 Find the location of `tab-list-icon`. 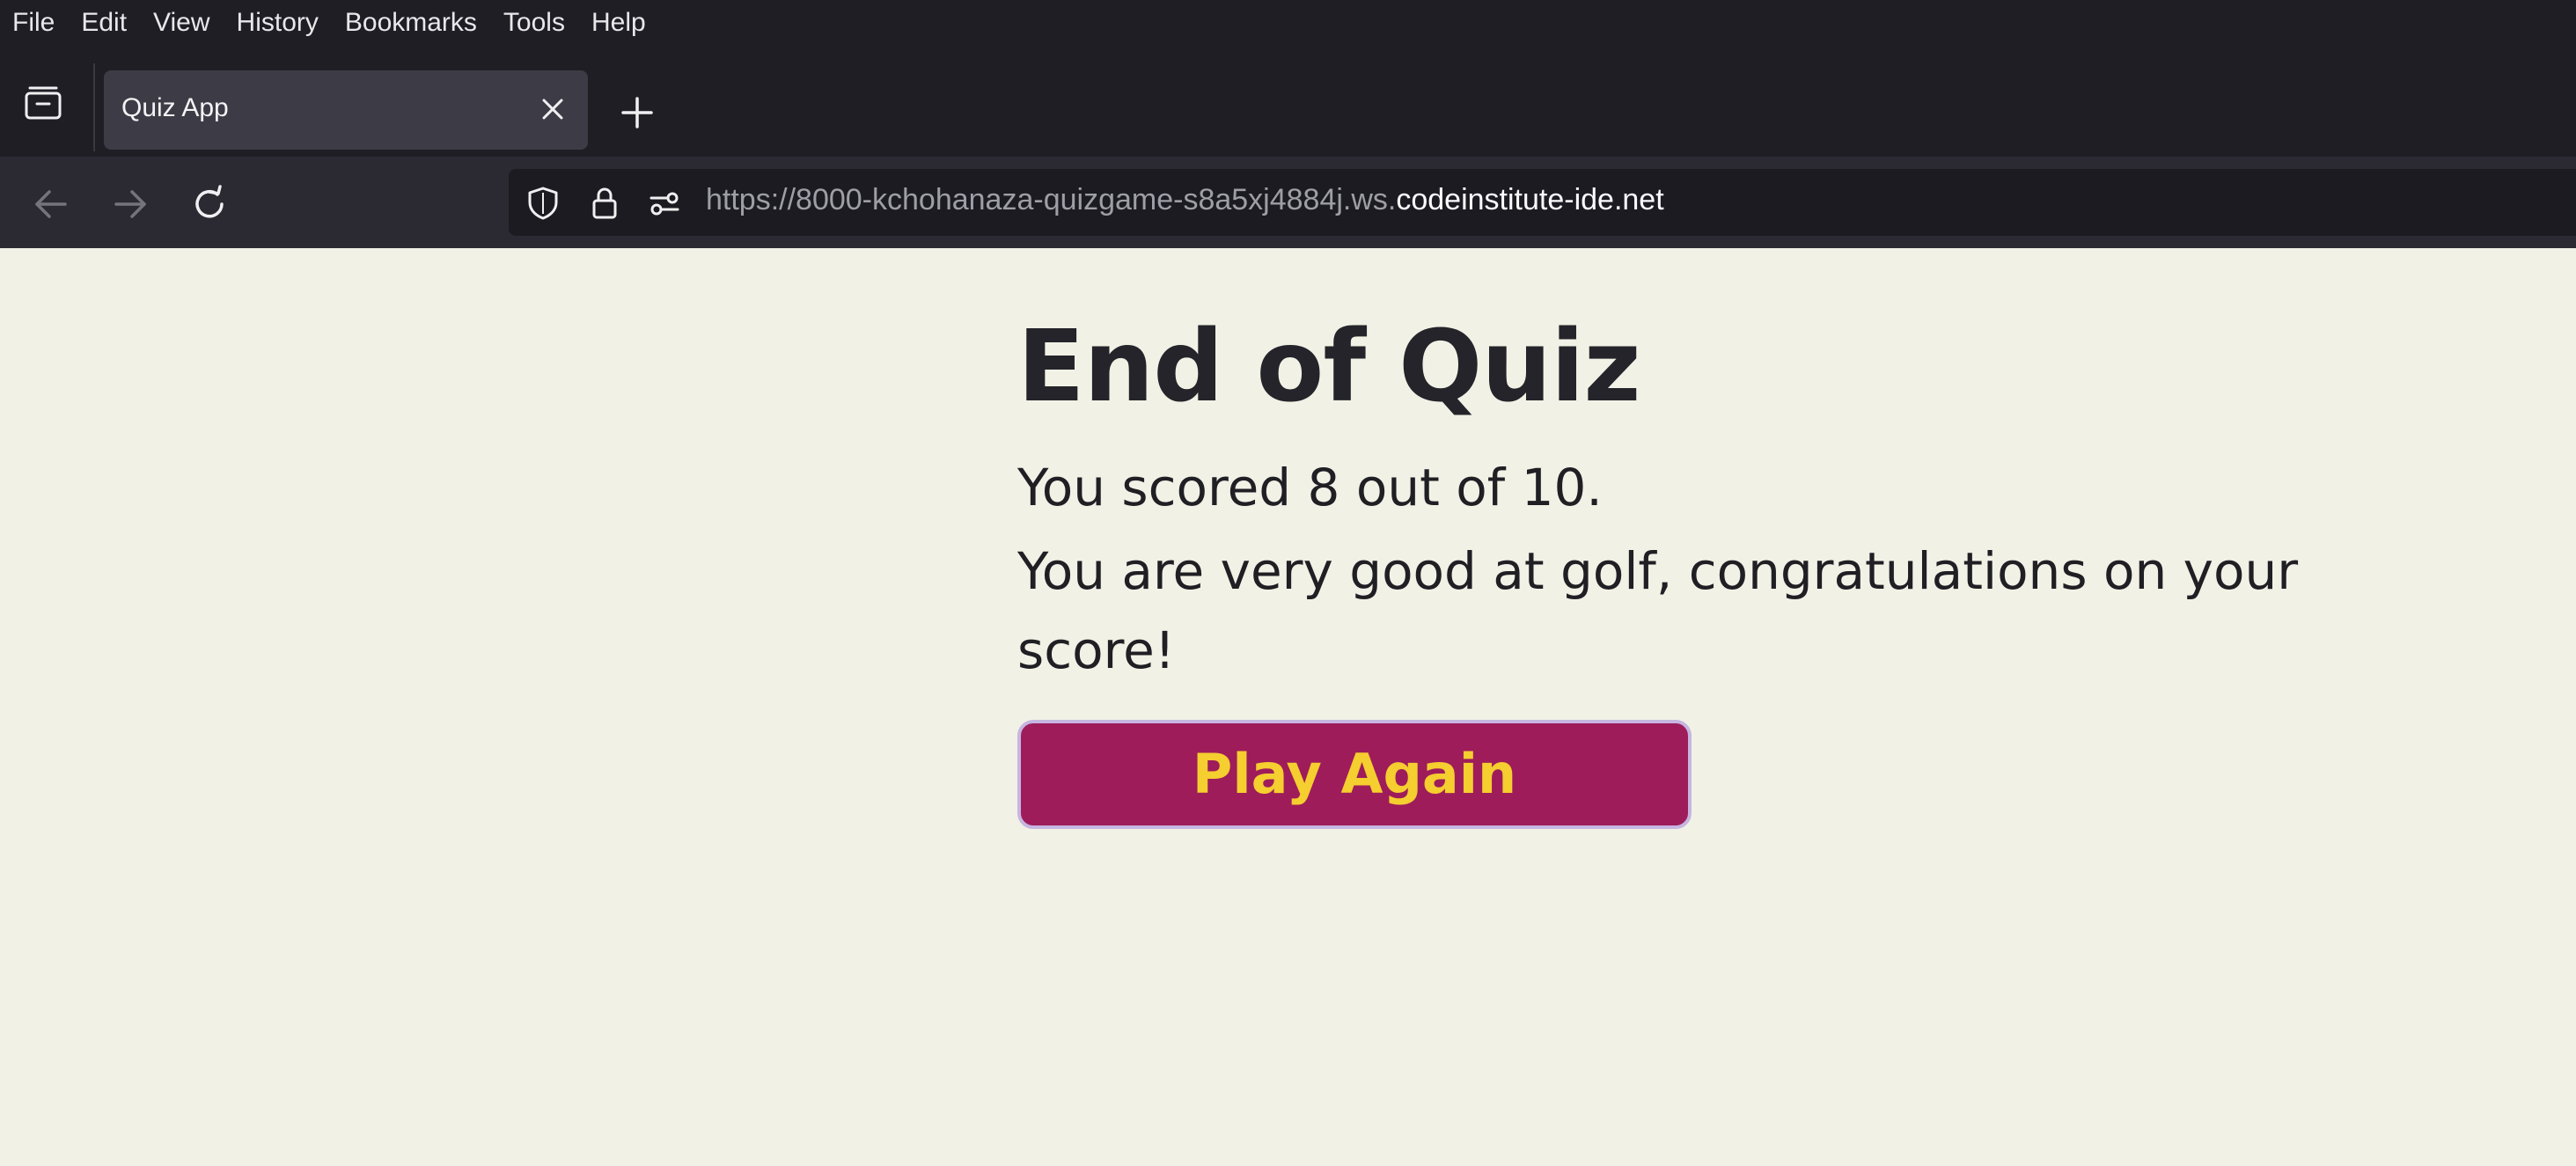

tab-list-icon is located at coordinates (44, 102).